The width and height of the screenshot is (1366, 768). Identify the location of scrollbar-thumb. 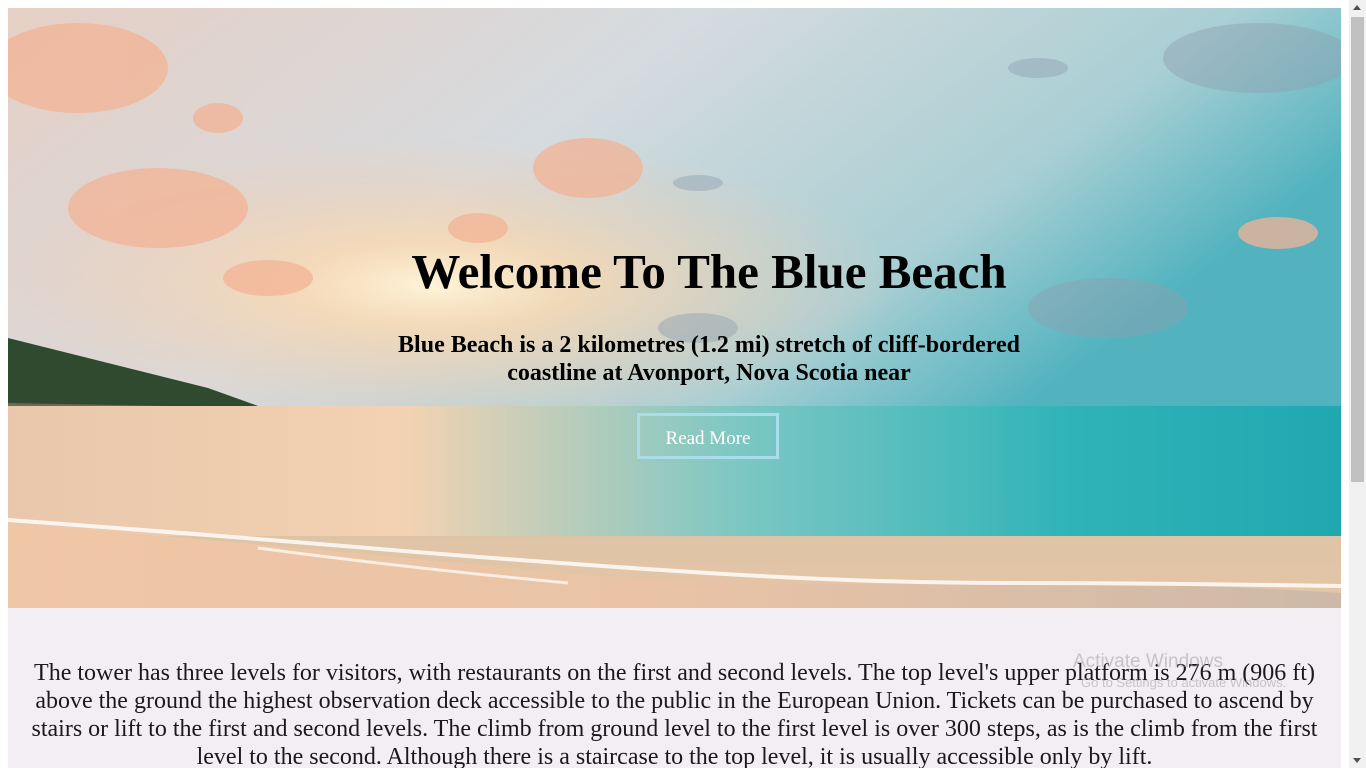
(1357, 249).